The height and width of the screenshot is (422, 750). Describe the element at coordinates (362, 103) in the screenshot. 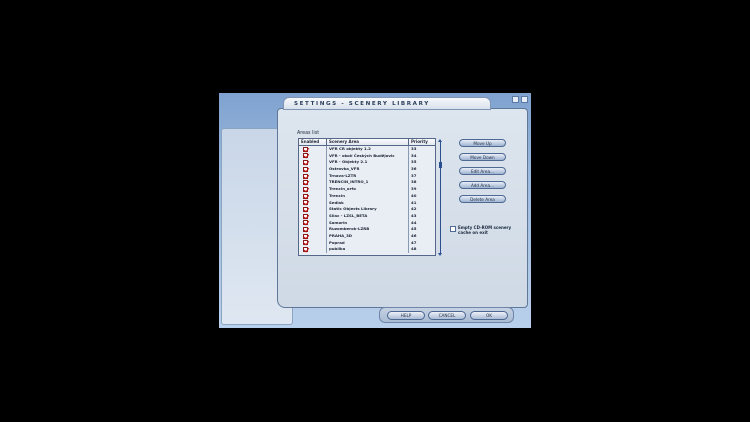

I see `dialog-title: SETTINGS - SCENERY LIBRARY` at that location.